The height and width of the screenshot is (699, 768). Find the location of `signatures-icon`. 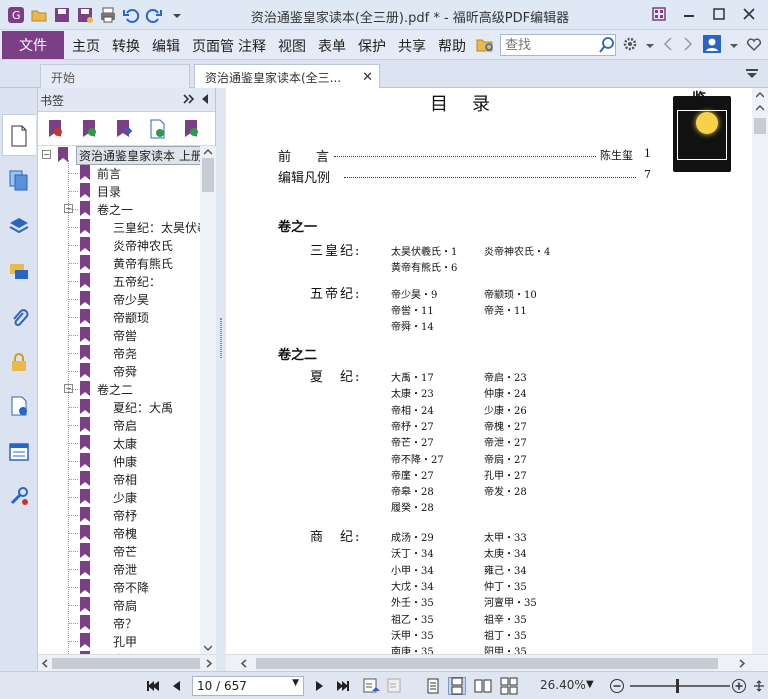

signatures-icon is located at coordinates (19, 406).